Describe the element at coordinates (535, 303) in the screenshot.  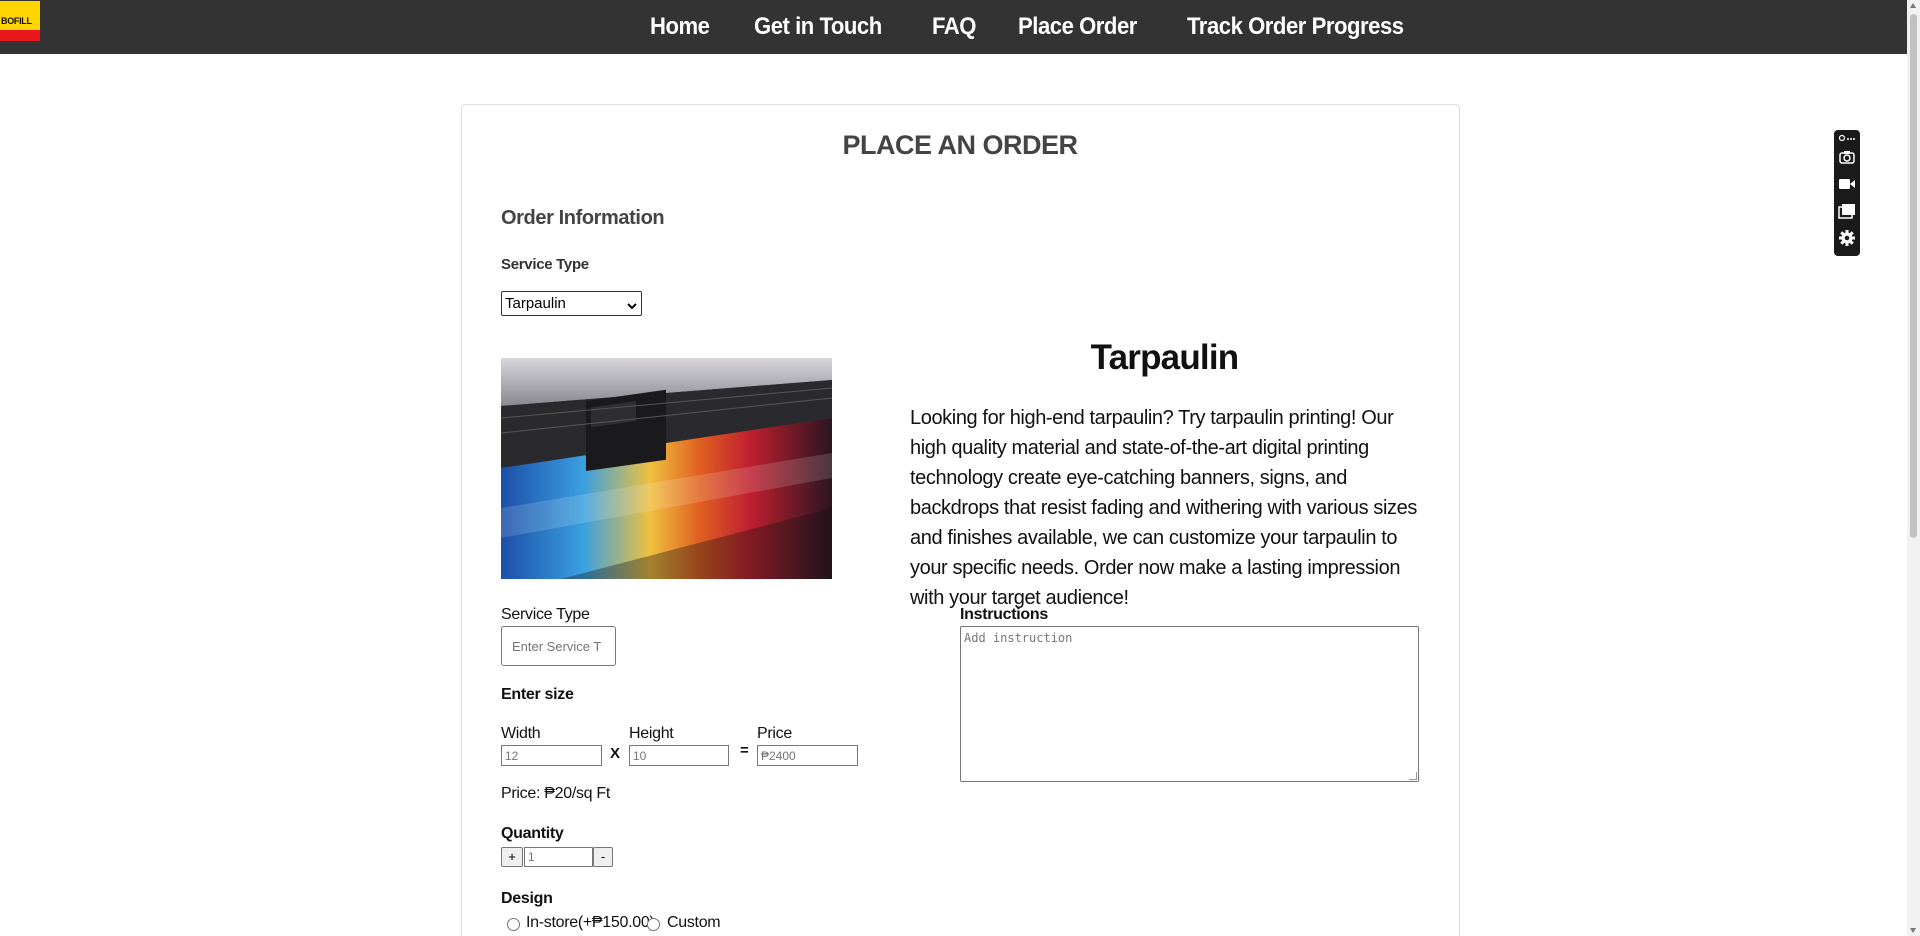
I see `service-type-selected-value: Tarpaulin` at that location.